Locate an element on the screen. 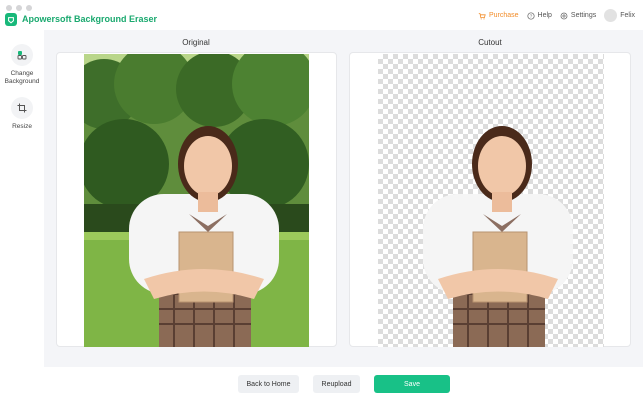  window-controls is located at coordinates (19, 8).